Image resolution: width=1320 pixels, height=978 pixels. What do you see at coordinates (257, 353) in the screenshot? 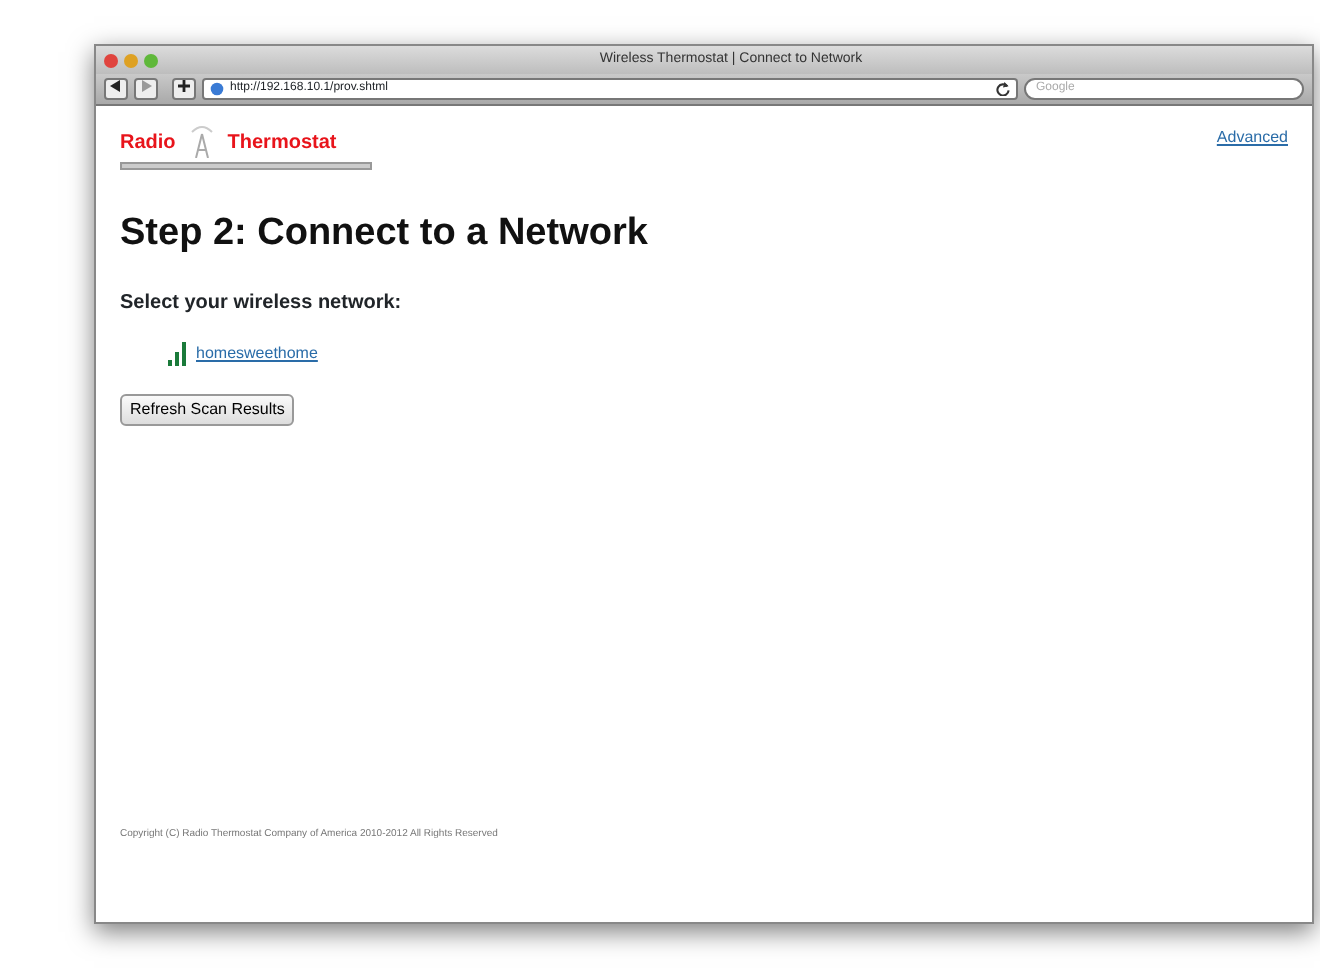
I see `network-link: homesweethome` at bounding box center [257, 353].